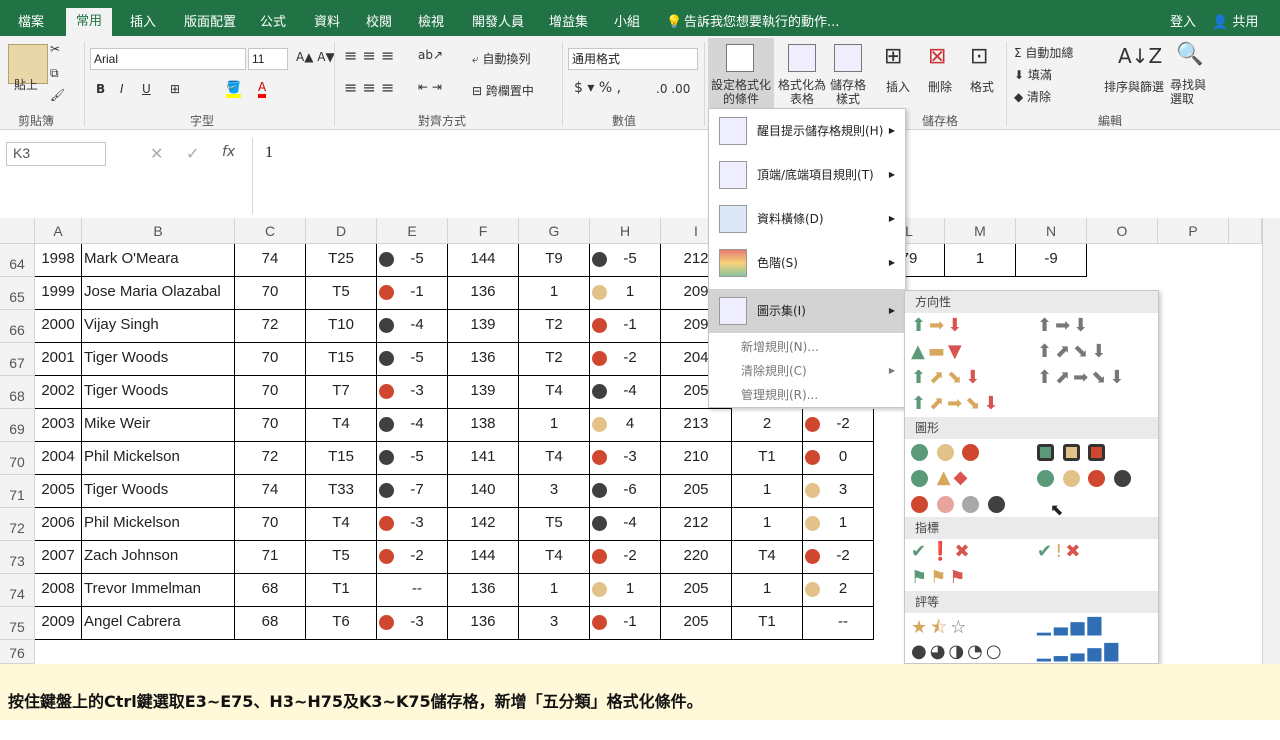 This screenshot has width=1280, height=740. What do you see at coordinates (1064, 325) in the screenshot?
I see `icon-set-3-arrows-gray: ⬆➡⬇` at bounding box center [1064, 325].